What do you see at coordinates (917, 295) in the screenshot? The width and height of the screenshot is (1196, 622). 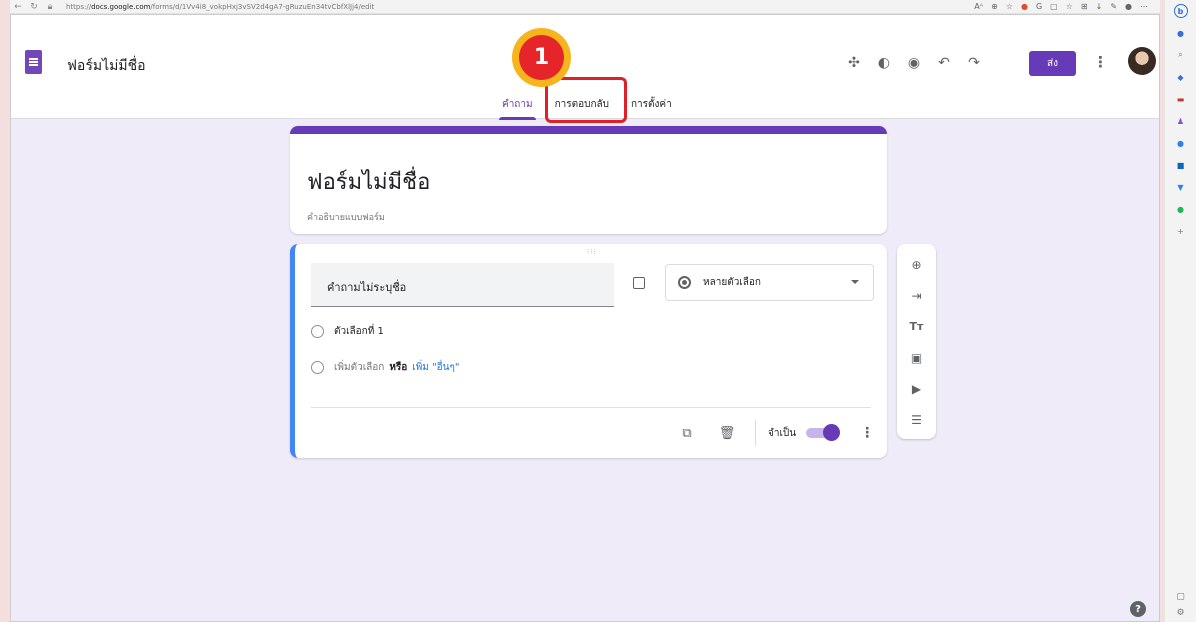 I see `import-questions-icon: ⇥` at bounding box center [917, 295].